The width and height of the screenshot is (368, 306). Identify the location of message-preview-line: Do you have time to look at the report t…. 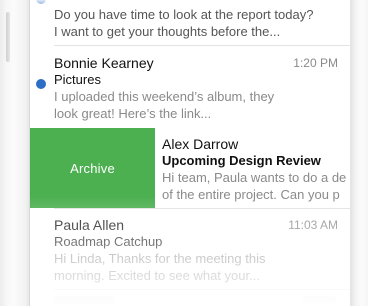
(184, 14).